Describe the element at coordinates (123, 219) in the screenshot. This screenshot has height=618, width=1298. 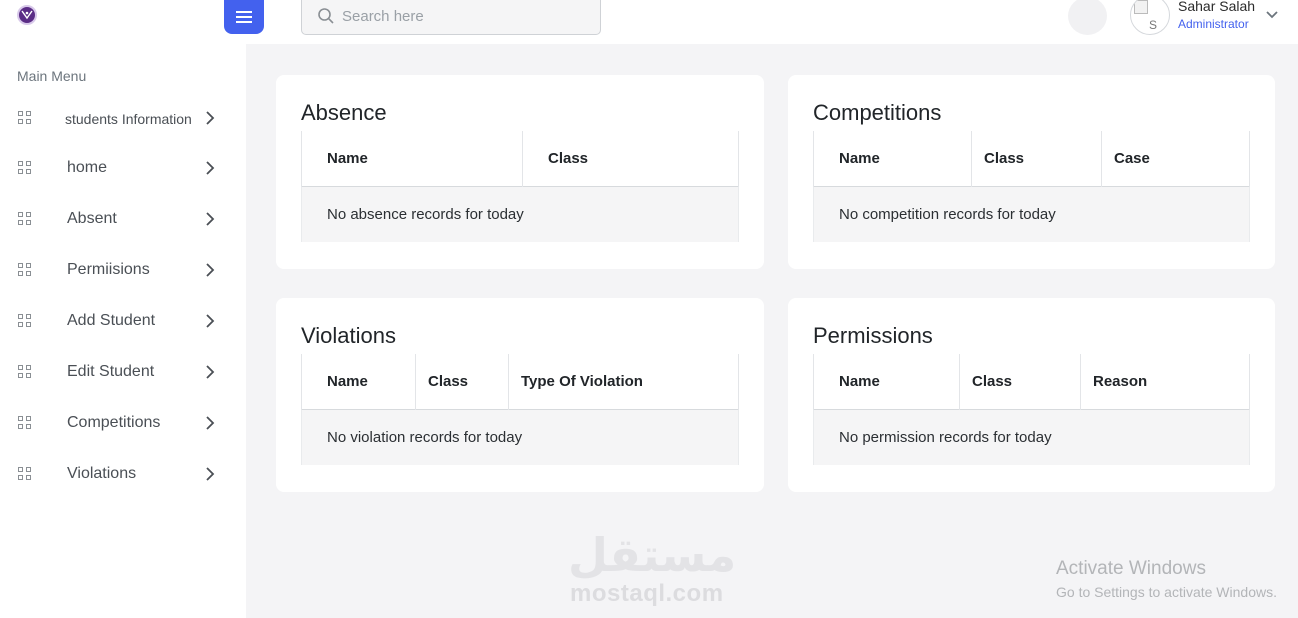
I see `sidebar-item-absent: Absent` at that location.